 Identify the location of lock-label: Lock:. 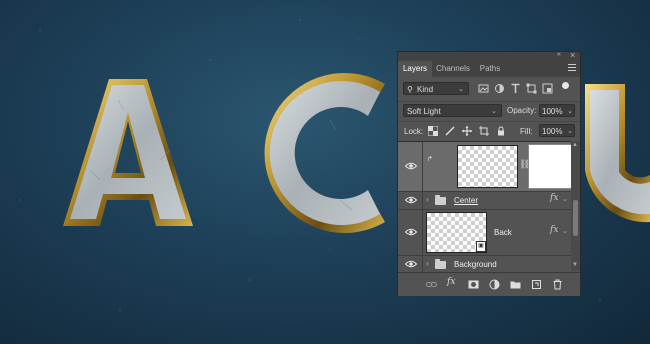
(414, 131).